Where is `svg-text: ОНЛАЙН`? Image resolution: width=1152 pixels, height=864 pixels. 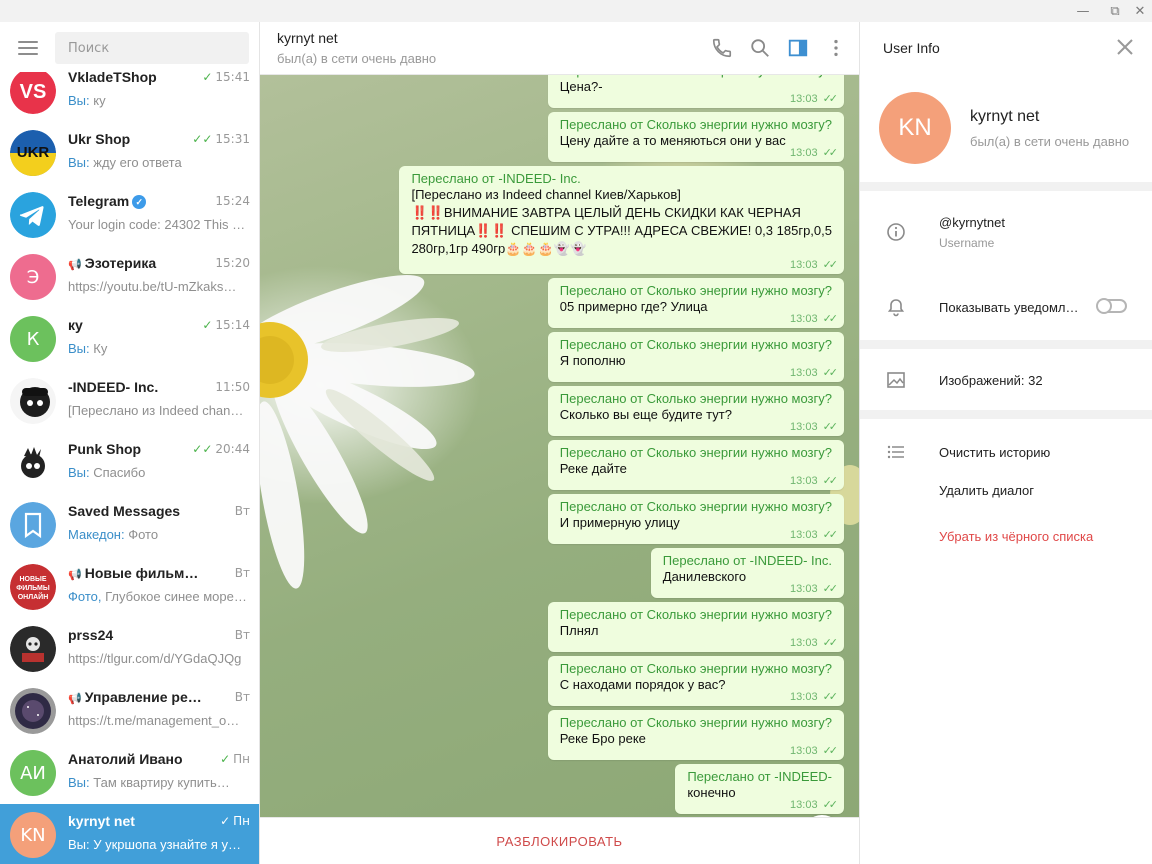 svg-text: ОНЛАЙН is located at coordinates (33, 596).